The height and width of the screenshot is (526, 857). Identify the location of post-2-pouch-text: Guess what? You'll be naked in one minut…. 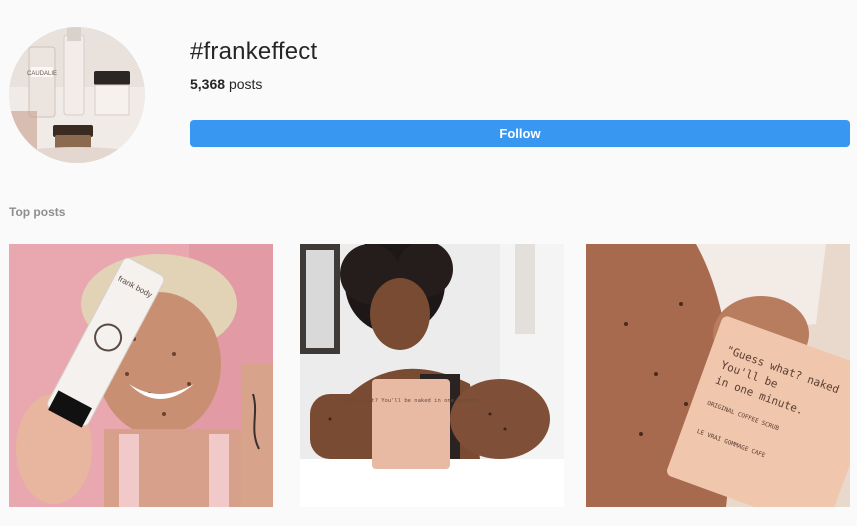
(410, 401).